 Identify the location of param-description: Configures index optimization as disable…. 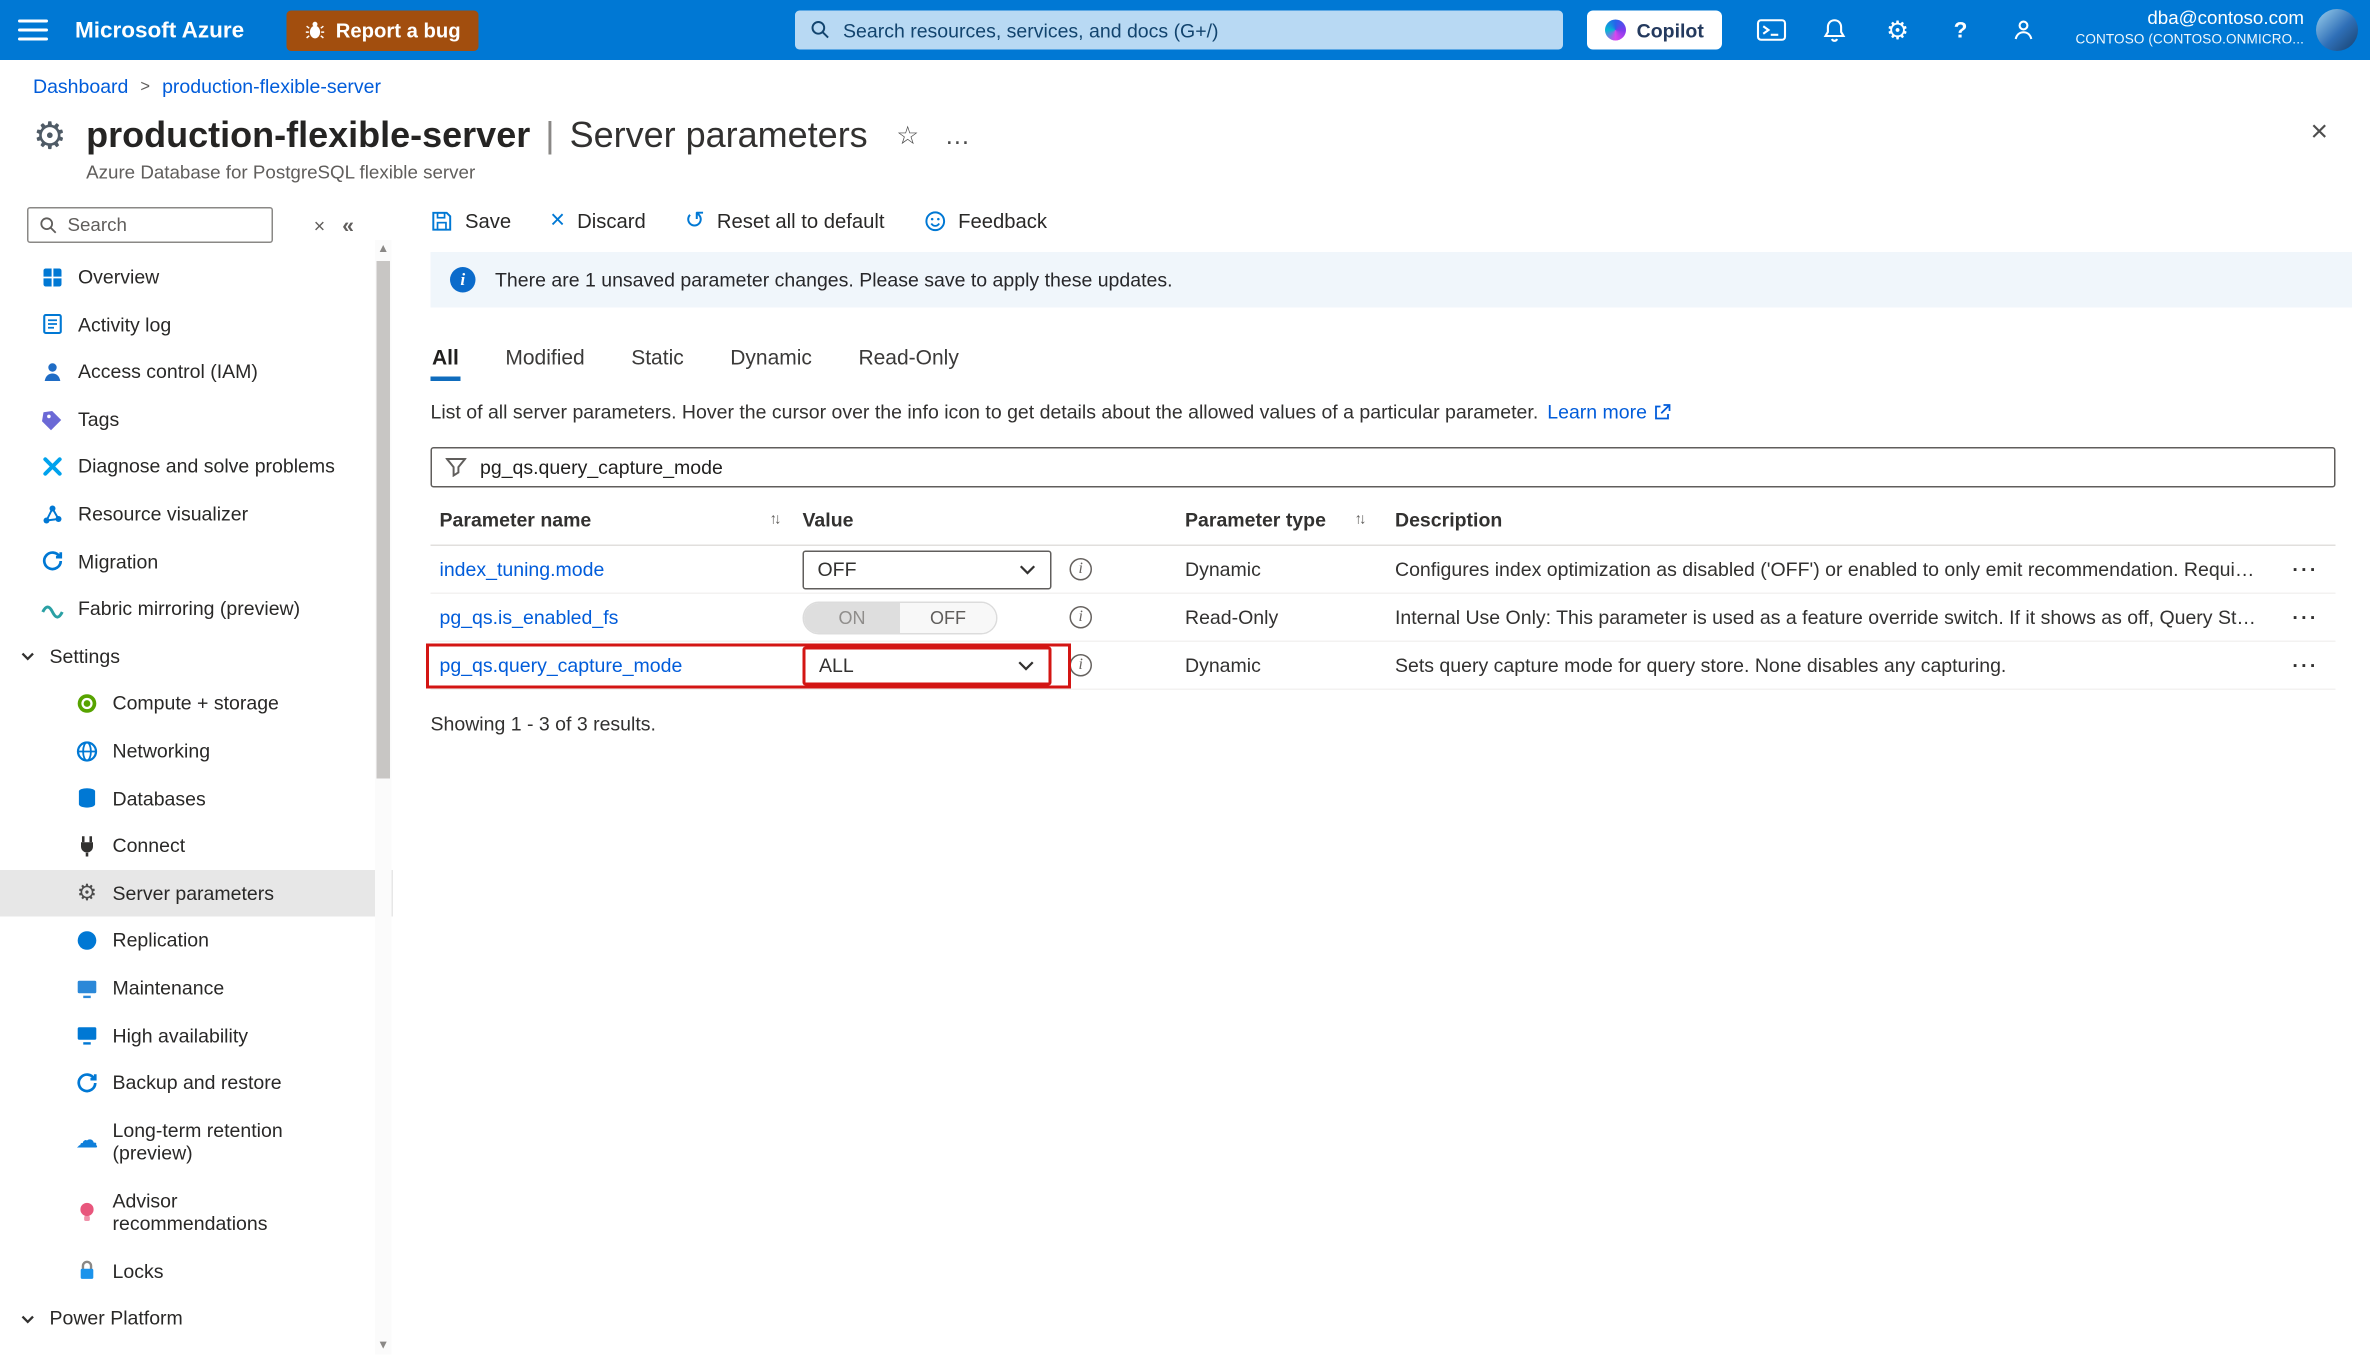
(1835, 569).